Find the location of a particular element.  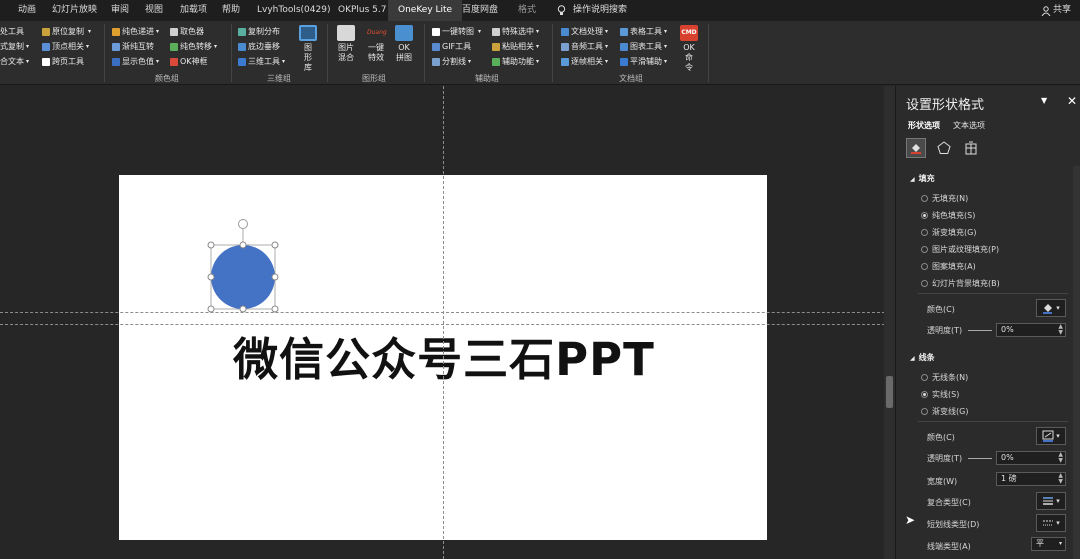

fill-option-solid: 纯色填充(S) is located at coordinates (948, 215).